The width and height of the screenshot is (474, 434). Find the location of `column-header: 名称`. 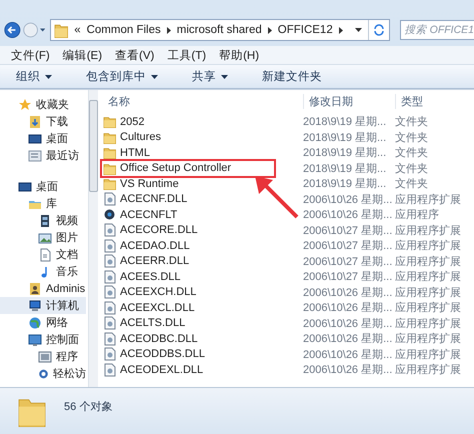

column-header: 名称 is located at coordinates (203, 101).